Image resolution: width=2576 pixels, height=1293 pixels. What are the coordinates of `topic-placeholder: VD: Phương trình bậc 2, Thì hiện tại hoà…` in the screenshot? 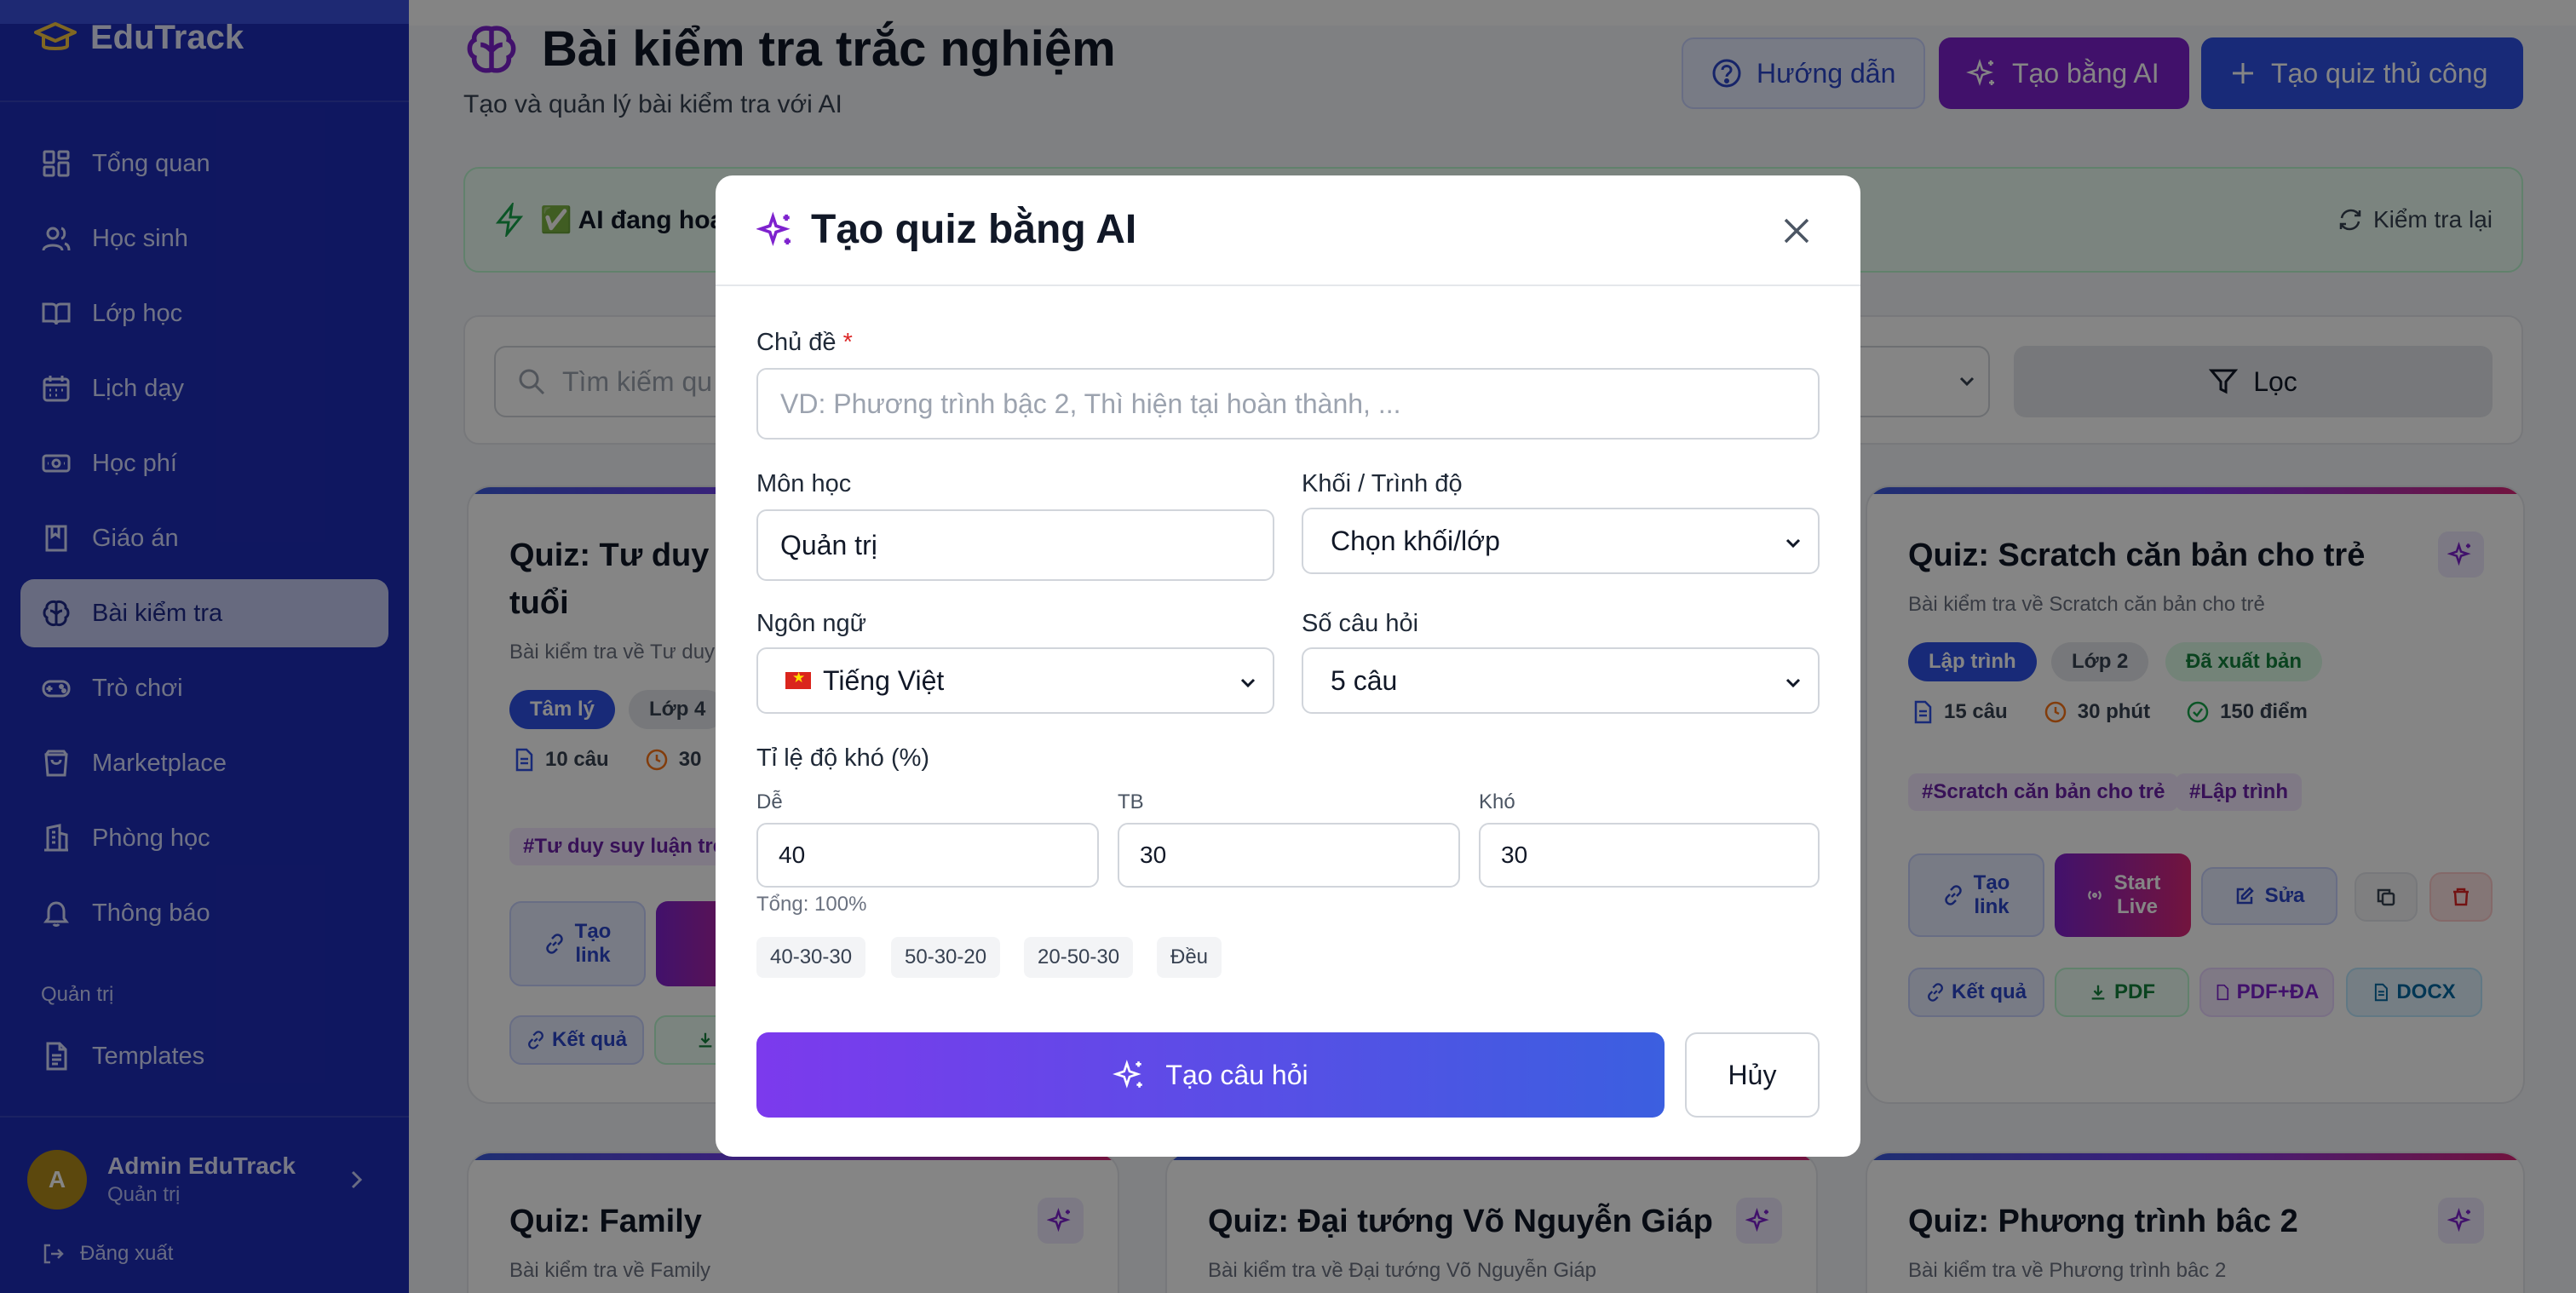 It's located at (1090, 403).